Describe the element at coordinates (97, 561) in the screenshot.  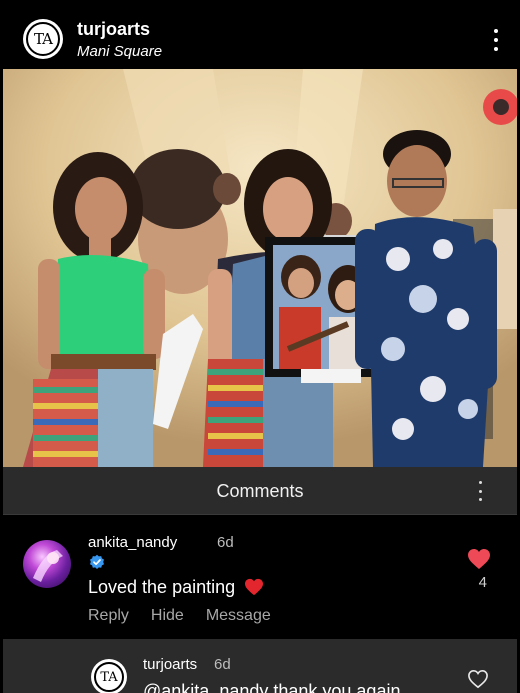
I see `verified-badge-icon` at that location.